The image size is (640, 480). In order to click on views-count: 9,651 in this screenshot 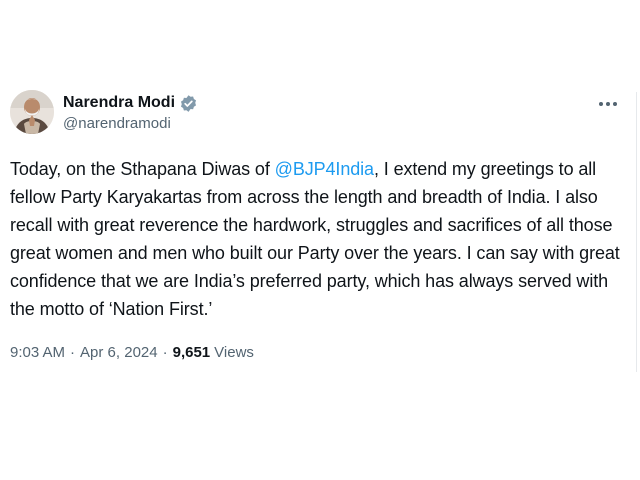, I will do `click(191, 352)`.